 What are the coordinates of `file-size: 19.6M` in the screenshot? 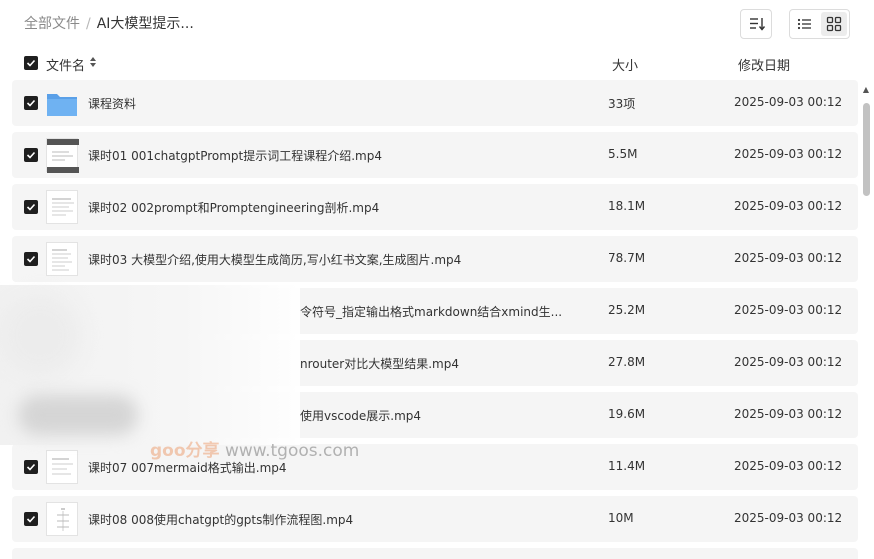 It's located at (627, 414).